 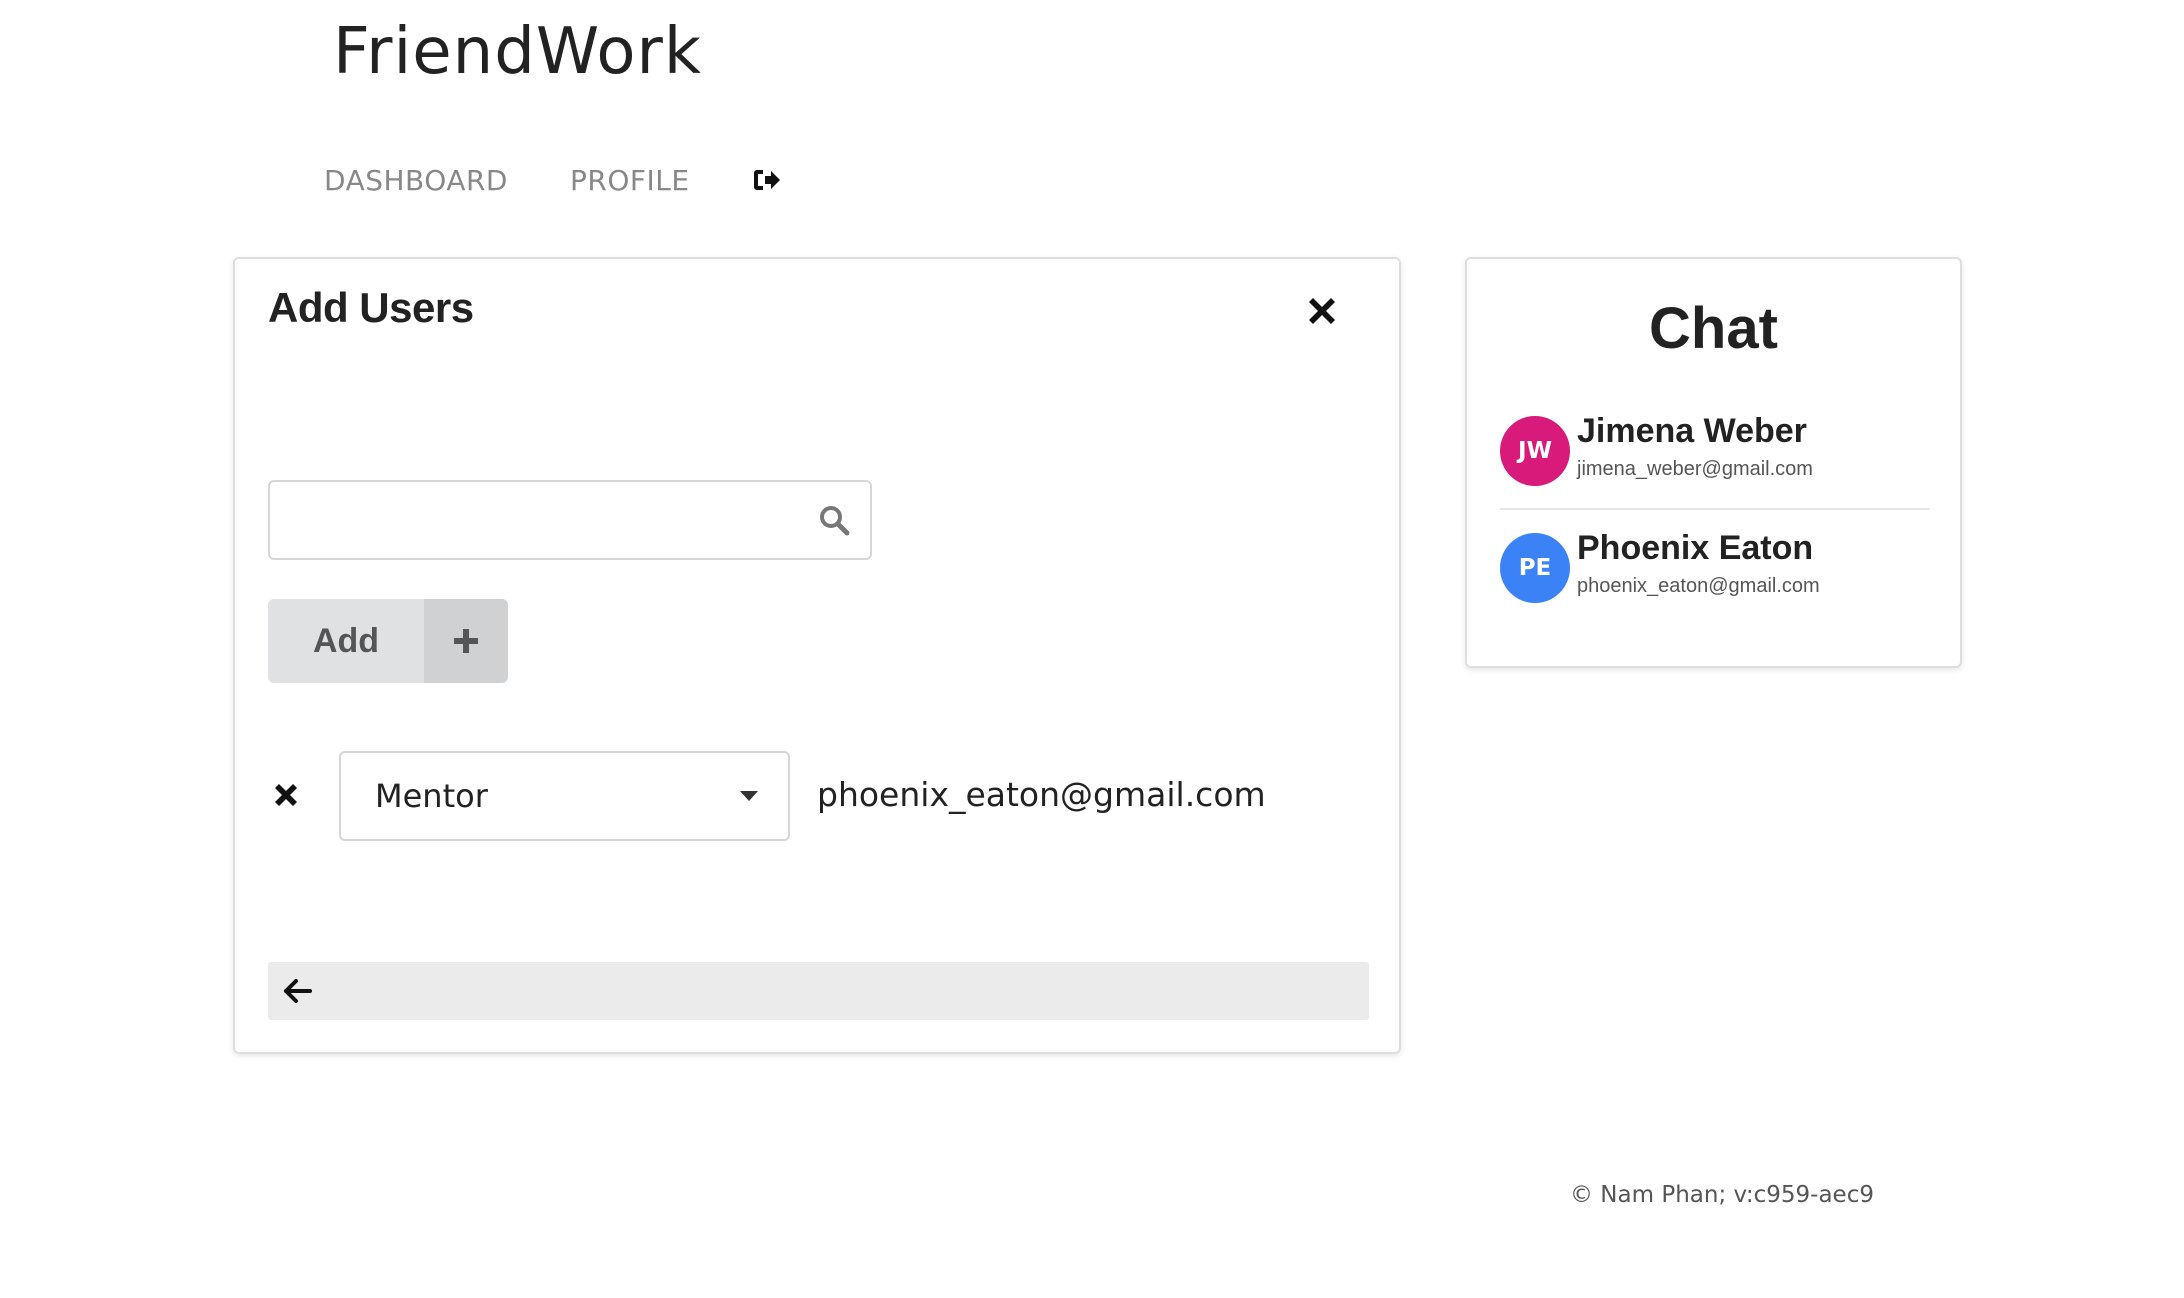 I want to click on user-search-field, so click(x=570, y=520).